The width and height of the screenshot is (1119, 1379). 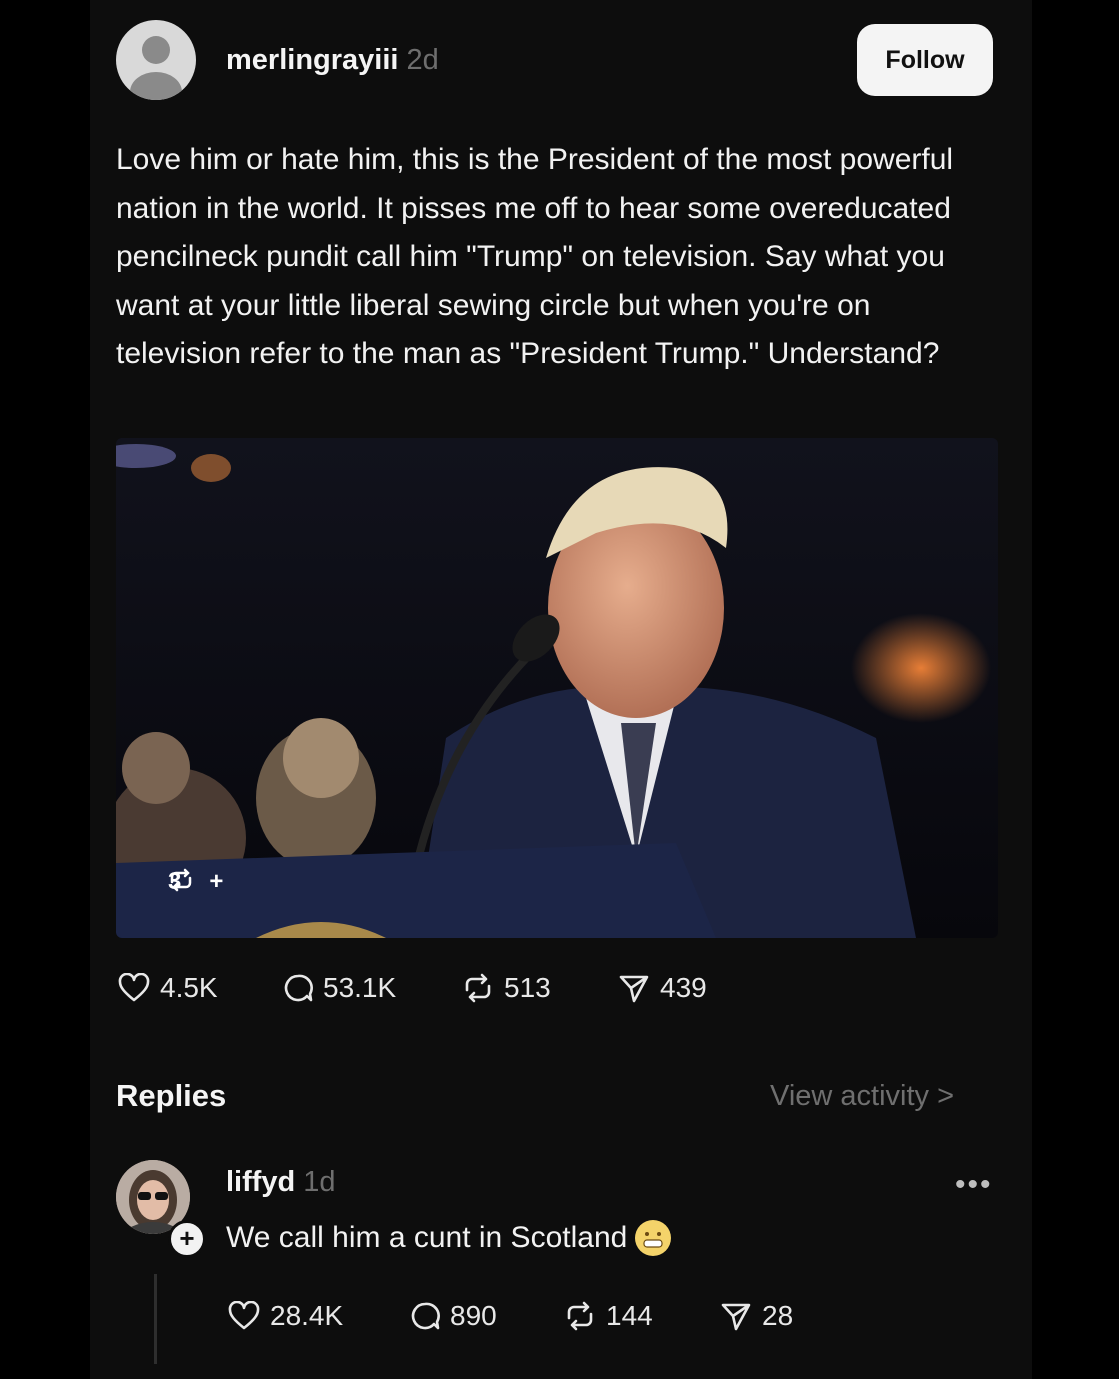 I want to click on reply-text: We call him a cunt in Scotland, so click(x=427, y=1237).